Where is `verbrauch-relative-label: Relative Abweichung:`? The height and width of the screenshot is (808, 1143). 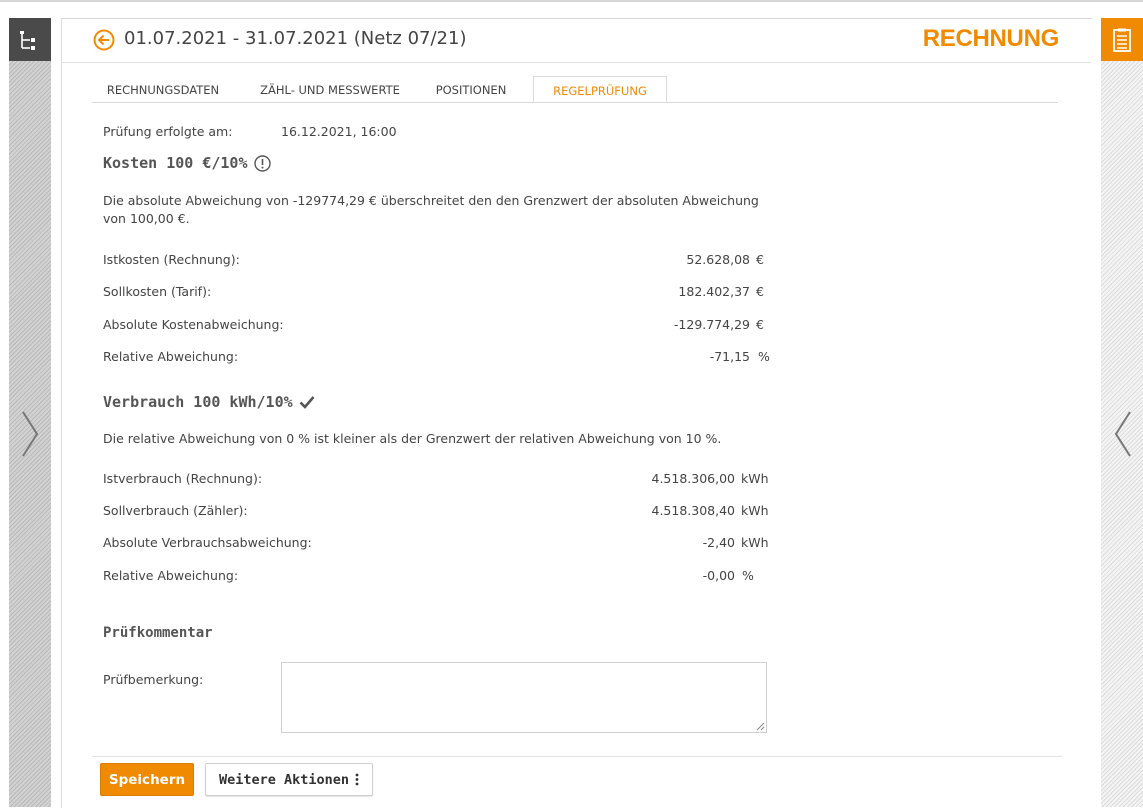
verbrauch-relative-label: Relative Abweichung: is located at coordinates (171, 575).